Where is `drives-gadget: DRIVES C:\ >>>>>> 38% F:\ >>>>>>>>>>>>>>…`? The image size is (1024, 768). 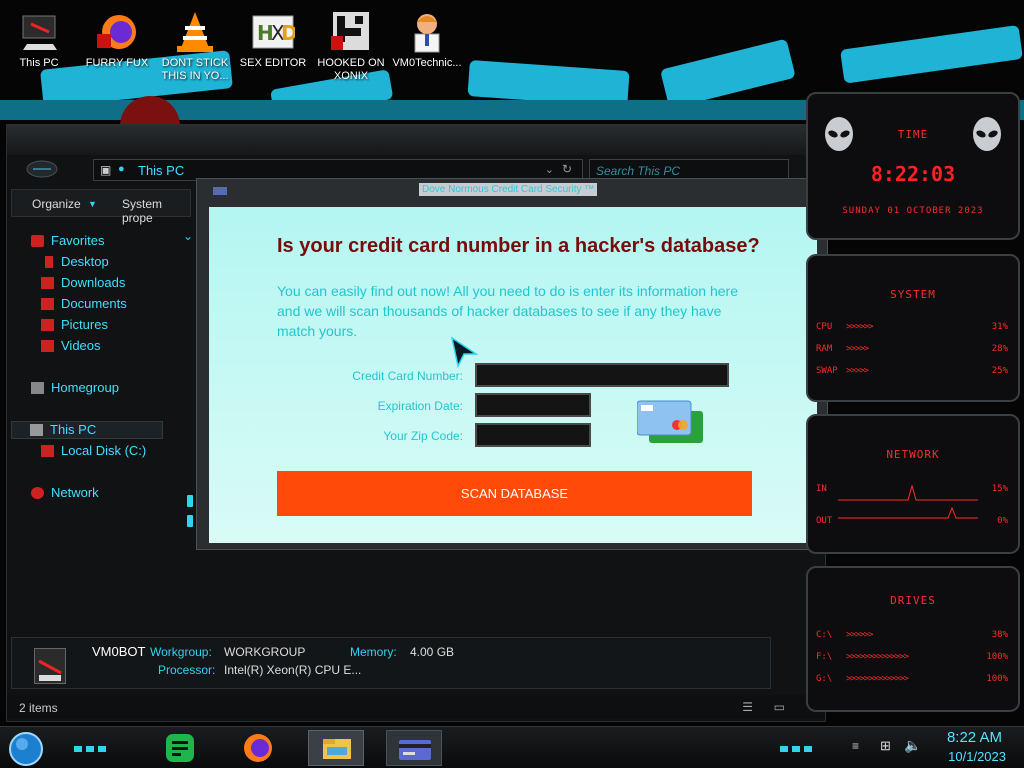
drives-gadget: DRIVES C:\ >>>>>> 38% F:\ >>>>>>>>>>>>>>… is located at coordinates (913, 639).